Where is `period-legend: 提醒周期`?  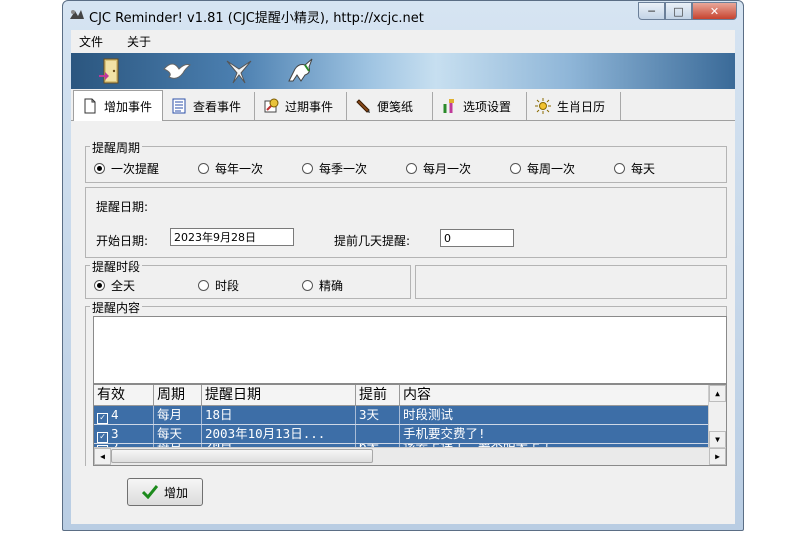
period-legend: 提醒周期 is located at coordinates (116, 147).